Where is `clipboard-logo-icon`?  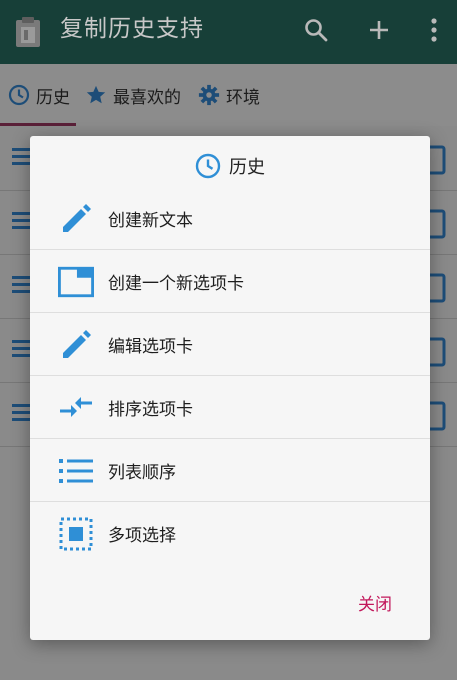 clipboard-logo-icon is located at coordinates (28, 32).